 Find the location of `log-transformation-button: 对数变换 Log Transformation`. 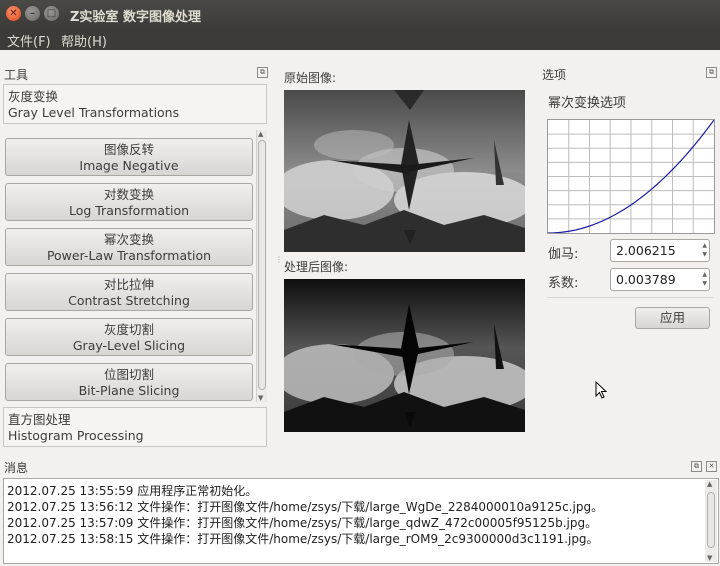

log-transformation-button: 对数变换 Log Transformation is located at coordinates (129, 202).